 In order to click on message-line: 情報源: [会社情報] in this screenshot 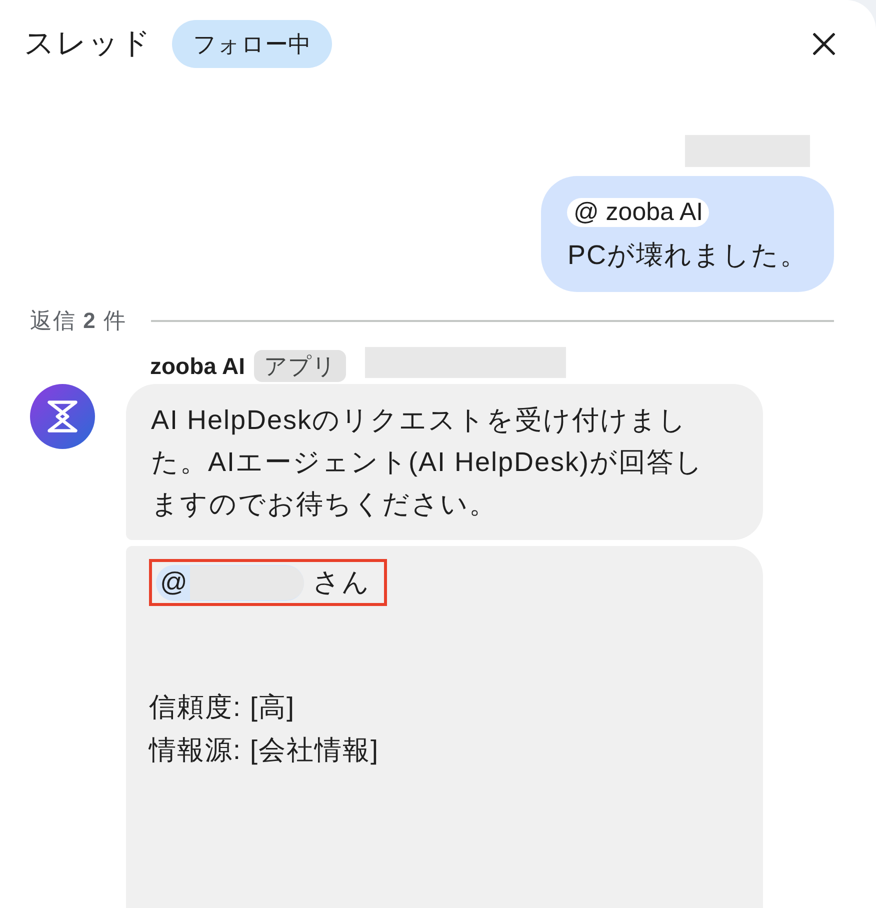, I will do `click(264, 750)`.